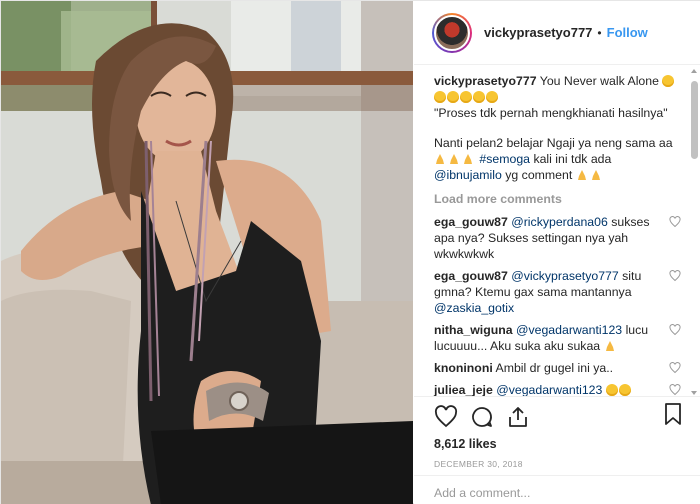 This screenshot has width=700, height=504. Describe the element at coordinates (504, 159) in the screenshot. I see `hashtag-link: #semoga` at that location.